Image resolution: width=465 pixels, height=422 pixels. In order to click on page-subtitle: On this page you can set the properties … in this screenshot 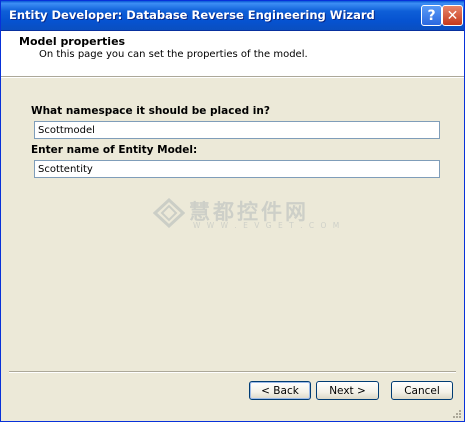, I will do `click(173, 54)`.